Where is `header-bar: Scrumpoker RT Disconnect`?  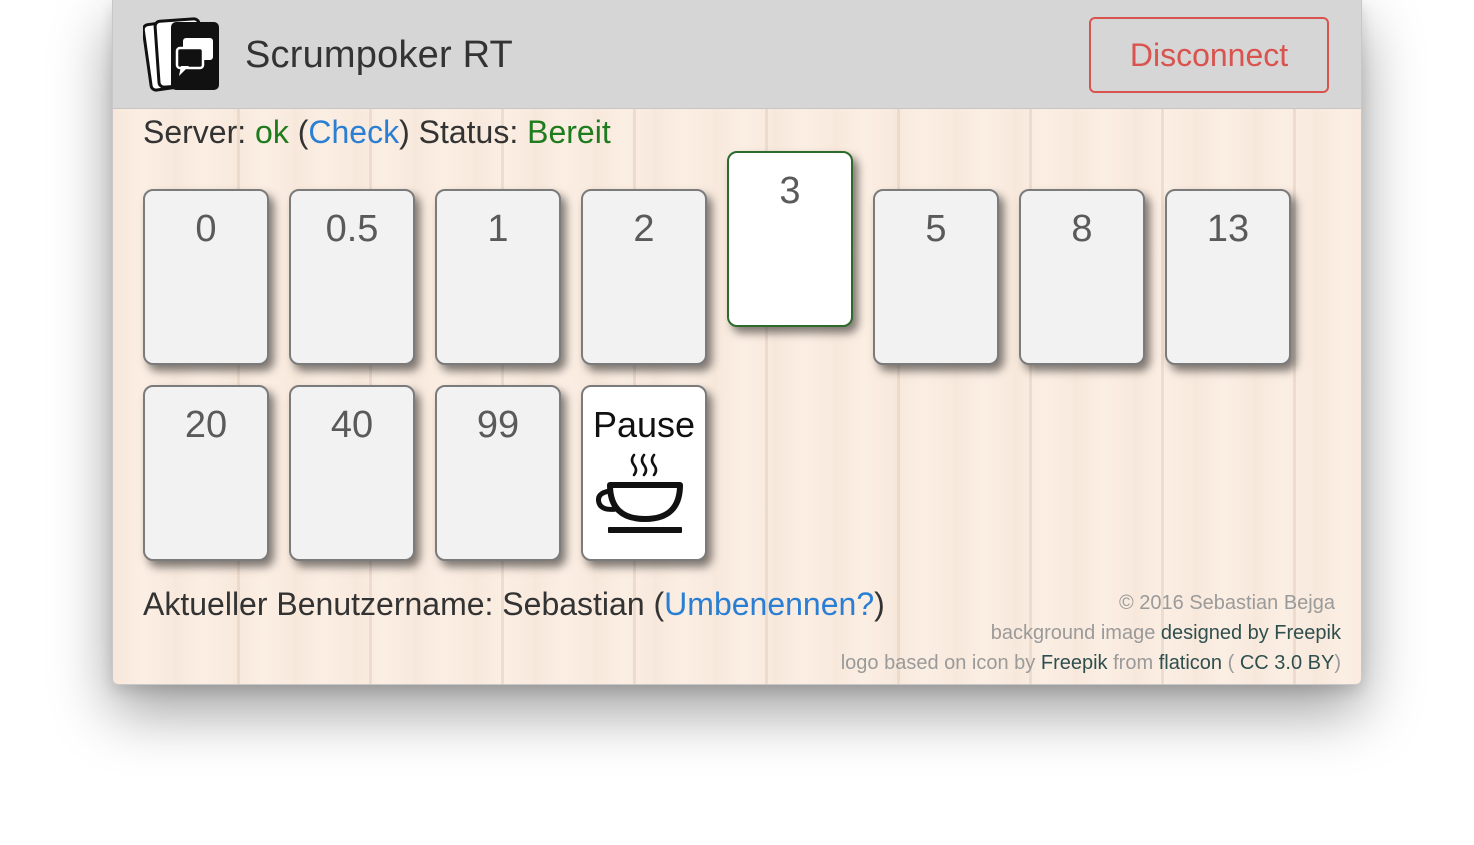
header-bar: Scrumpoker RT Disconnect is located at coordinates (737, 54).